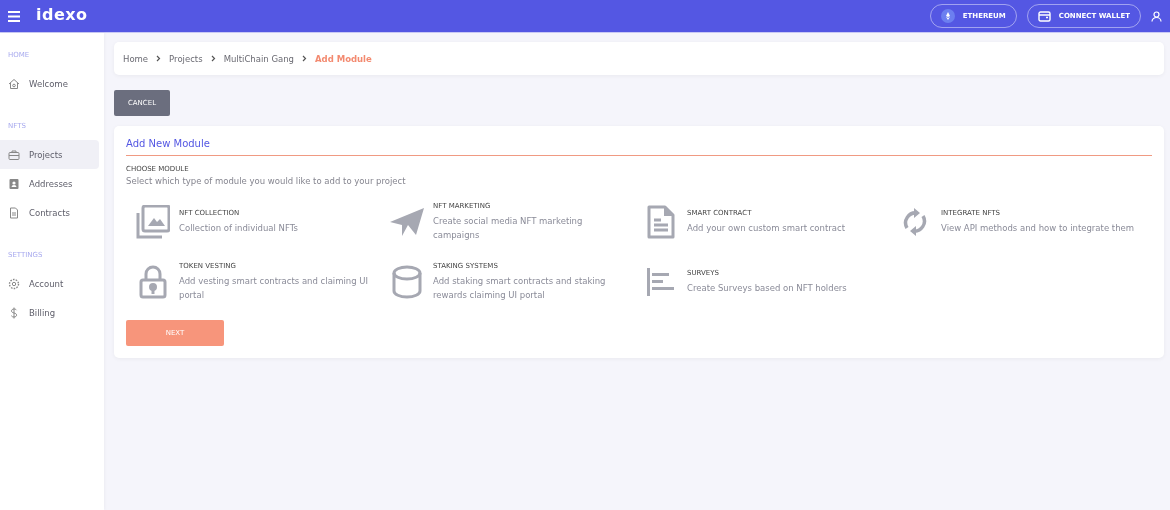 This screenshot has width=1170, height=510. What do you see at coordinates (14, 312) in the screenshot?
I see `dollar-icon` at bounding box center [14, 312].